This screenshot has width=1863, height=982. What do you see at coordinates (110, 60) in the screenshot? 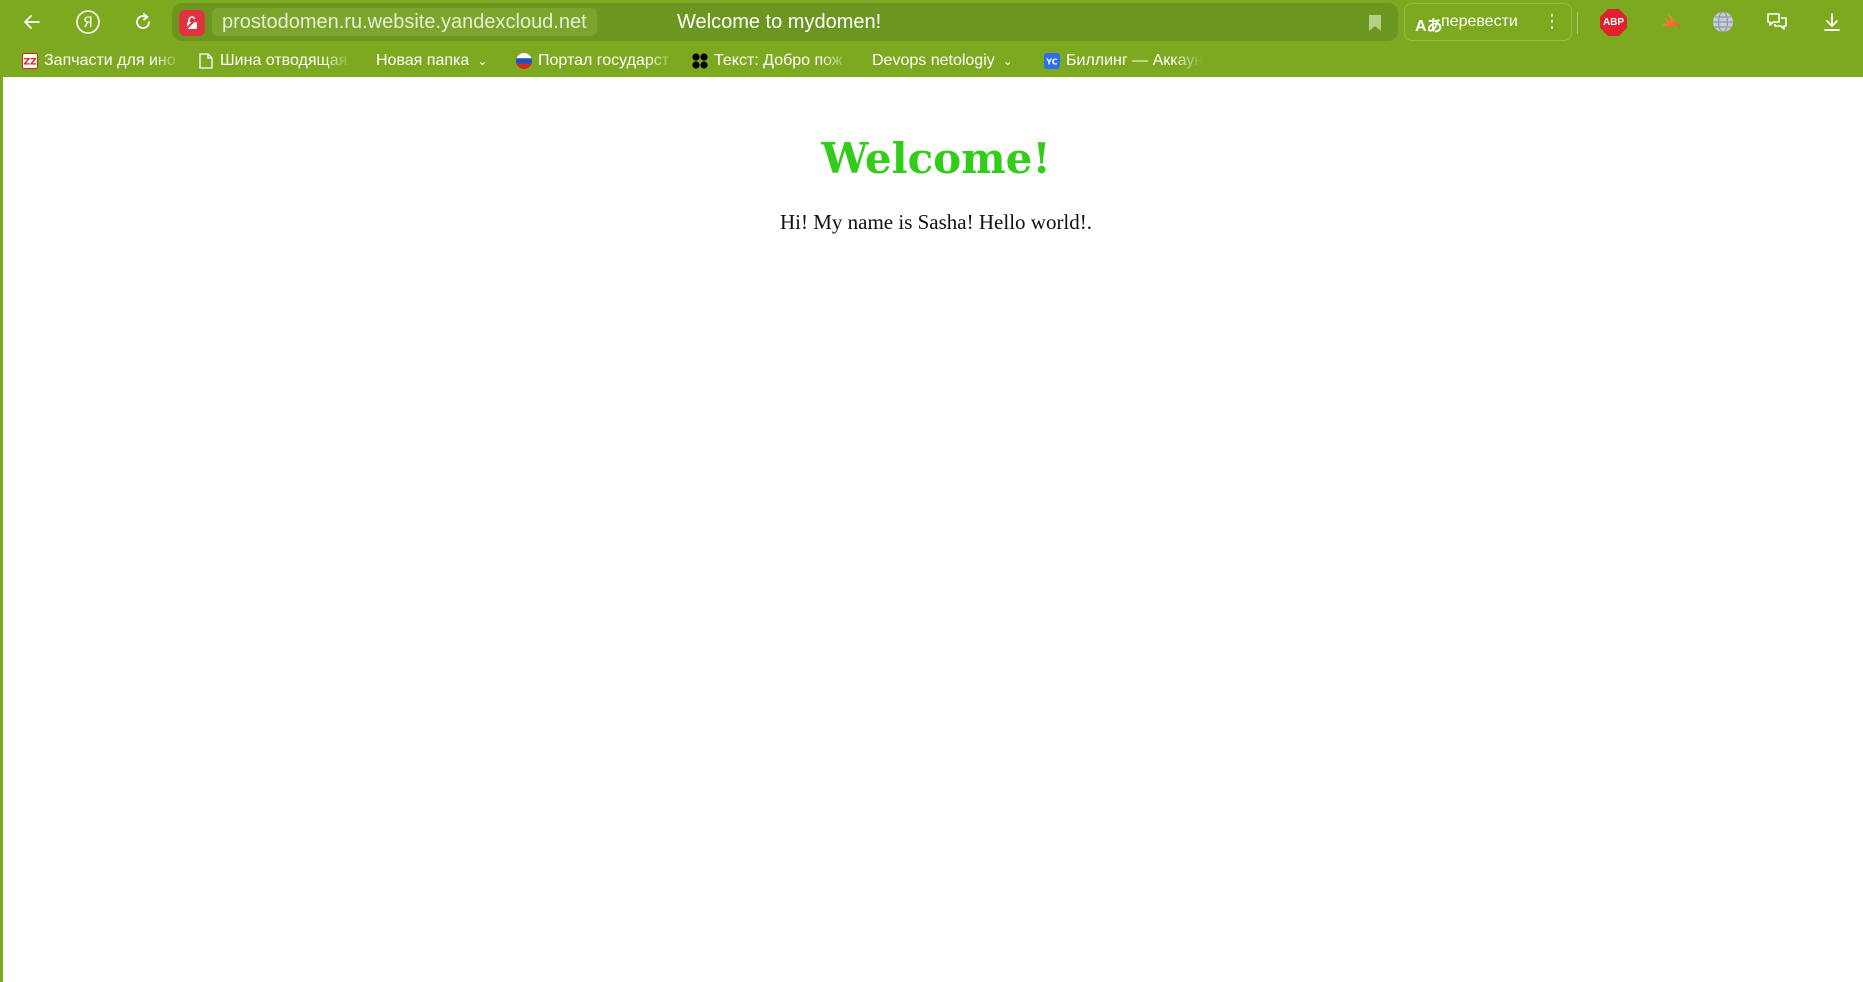
I see `bookmark-label: Запчасти для ино` at bounding box center [110, 60].